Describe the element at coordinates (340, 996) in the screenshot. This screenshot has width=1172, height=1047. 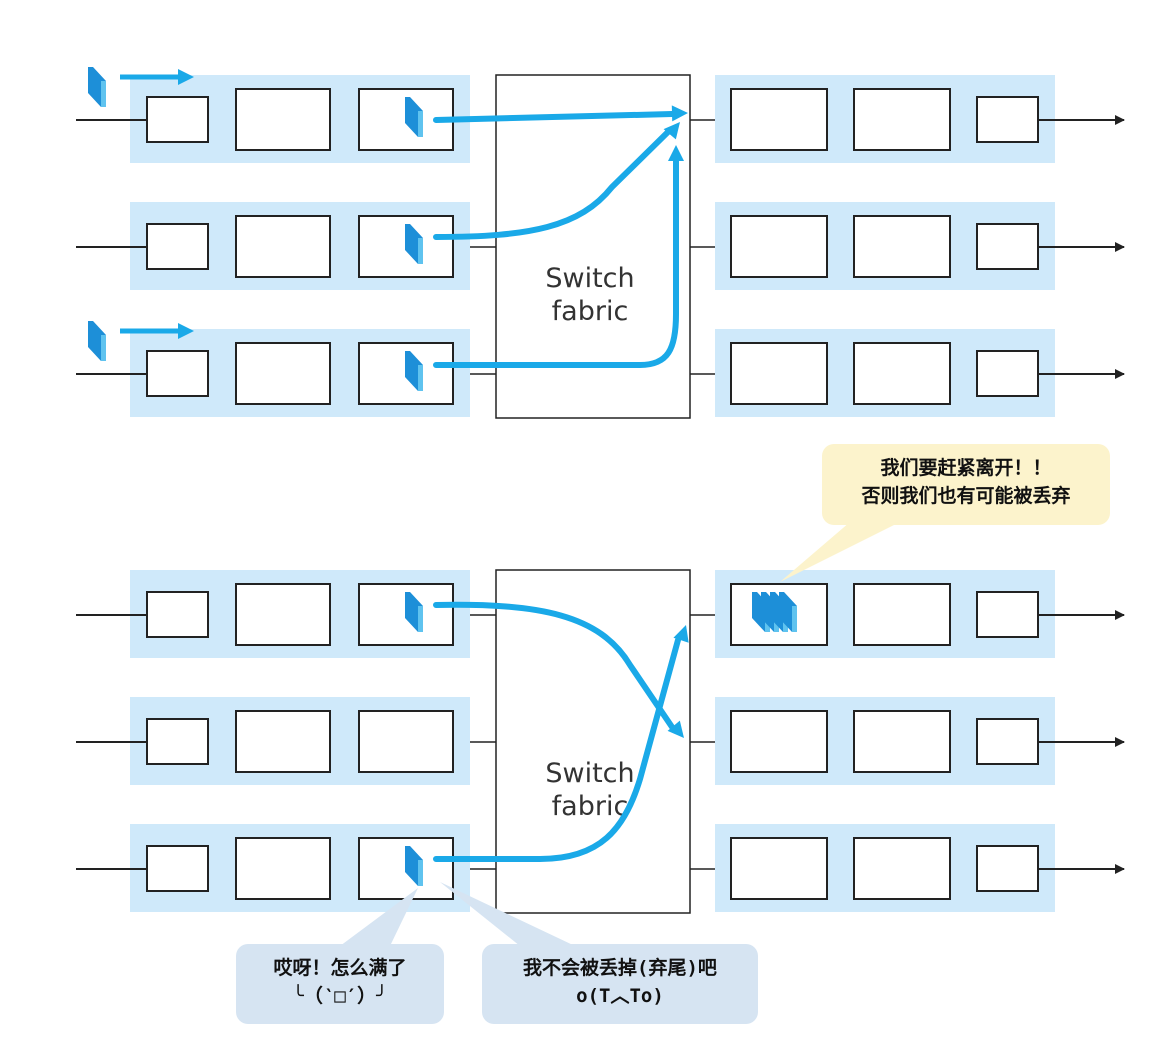
I see `bubble-left-line2: ╰（‵□′）╯` at that location.